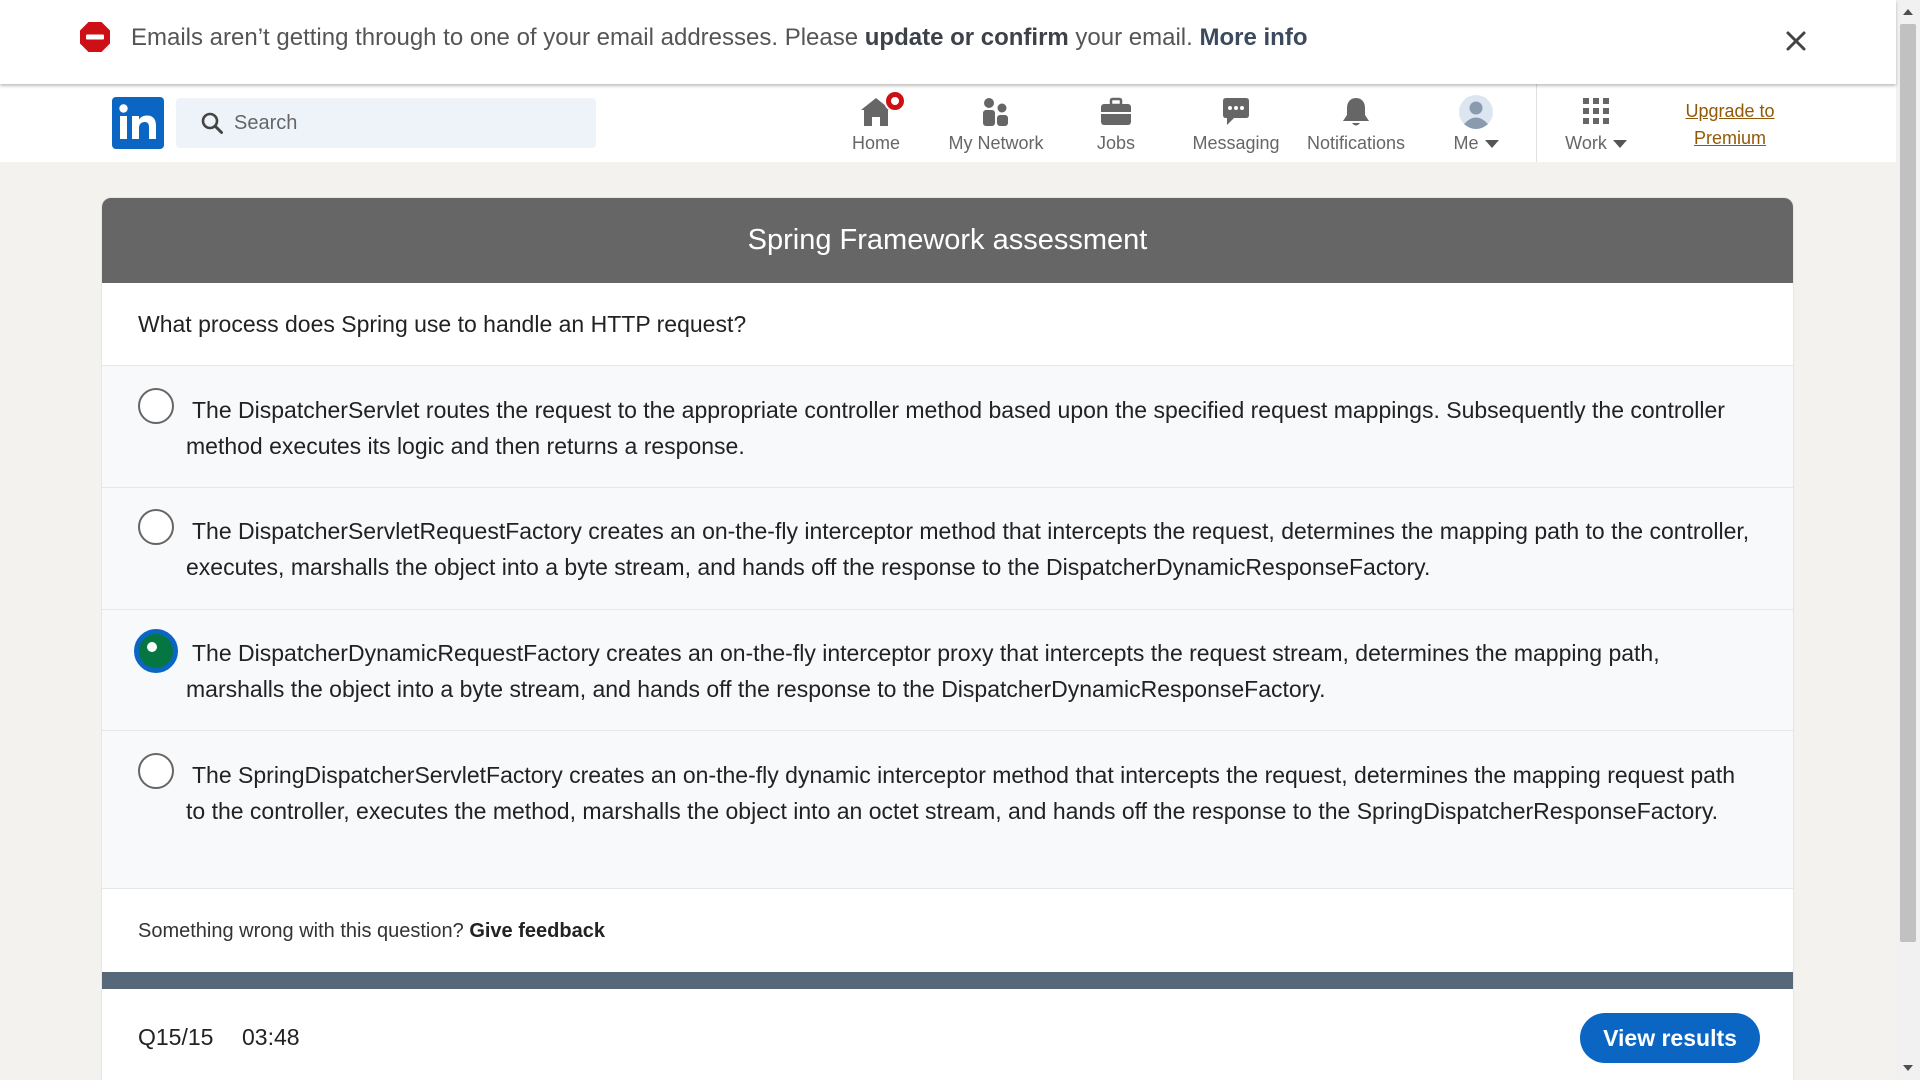 This screenshot has width=1920, height=1080. What do you see at coordinates (1596, 111) in the screenshot?
I see `grid-icon` at bounding box center [1596, 111].